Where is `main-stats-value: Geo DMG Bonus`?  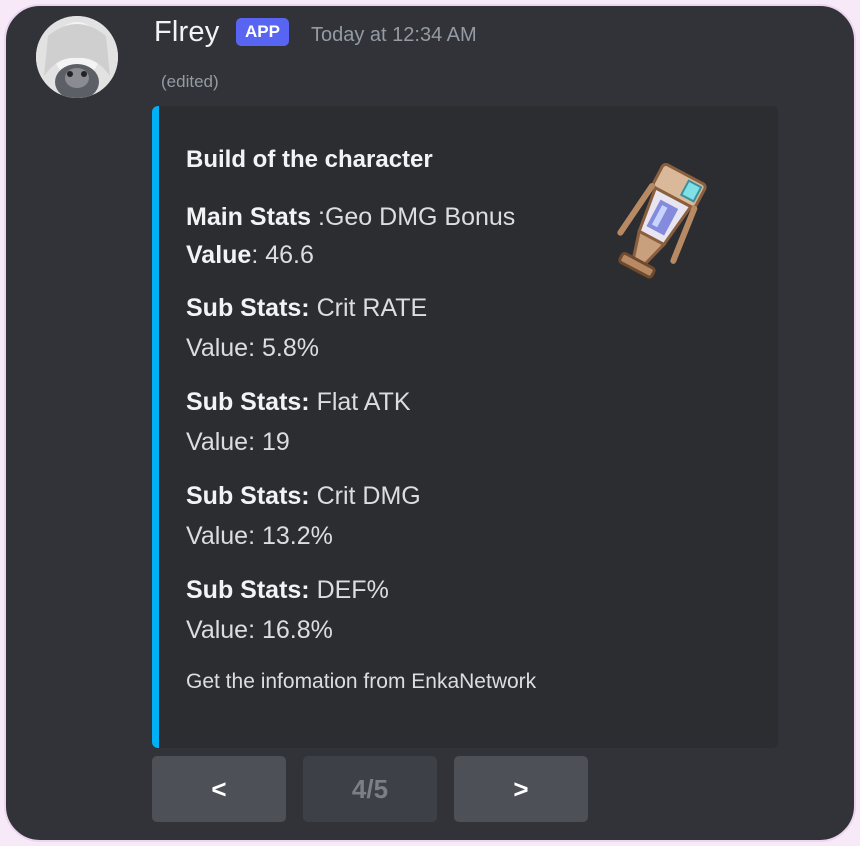 main-stats-value: Geo DMG Bonus is located at coordinates (420, 217).